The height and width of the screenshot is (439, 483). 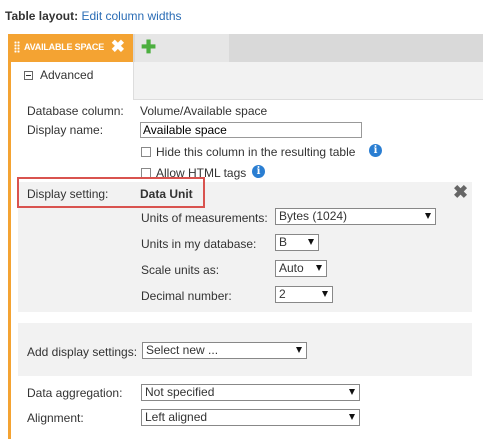 I want to click on decimal-label: Decimal number:, so click(x=186, y=296).